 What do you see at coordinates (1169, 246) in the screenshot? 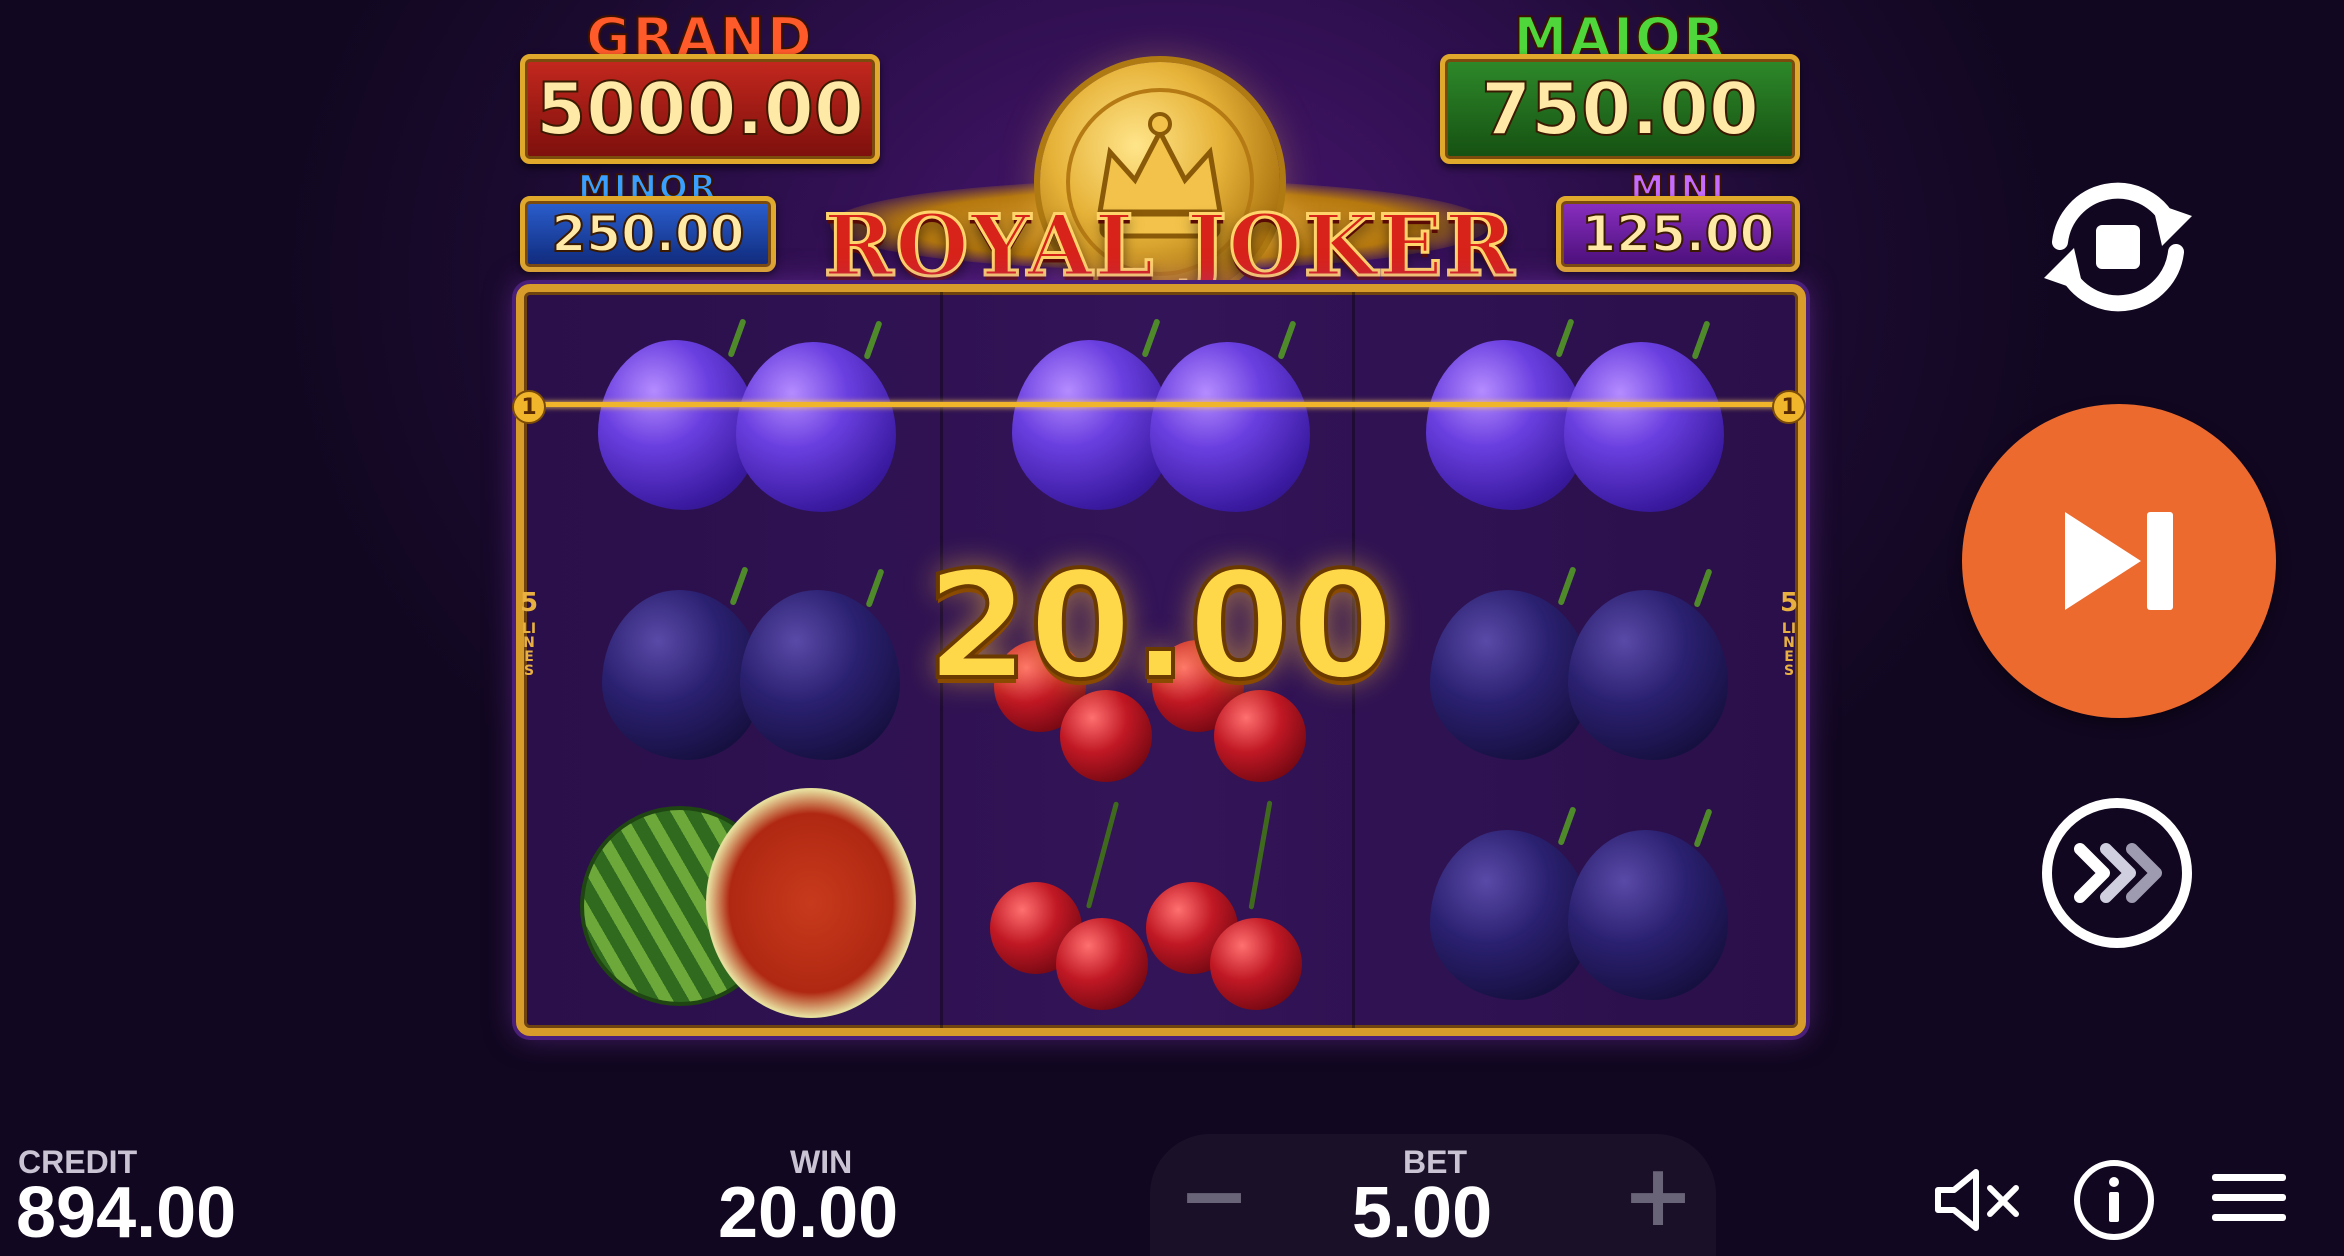
I see `game-logo: ROYAL JOKER` at bounding box center [1169, 246].